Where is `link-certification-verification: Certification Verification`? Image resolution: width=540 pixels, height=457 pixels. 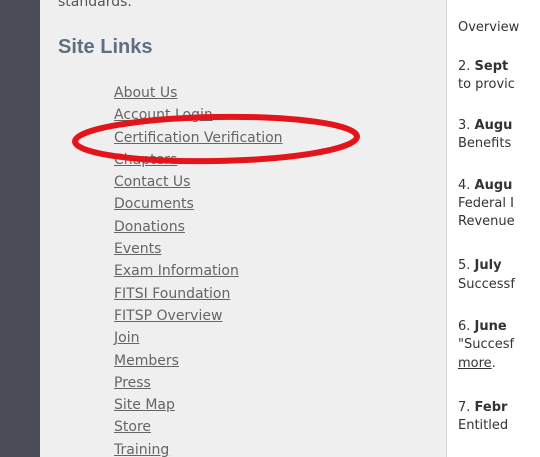
link-certification-verification: Certification Verification is located at coordinates (198, 138).